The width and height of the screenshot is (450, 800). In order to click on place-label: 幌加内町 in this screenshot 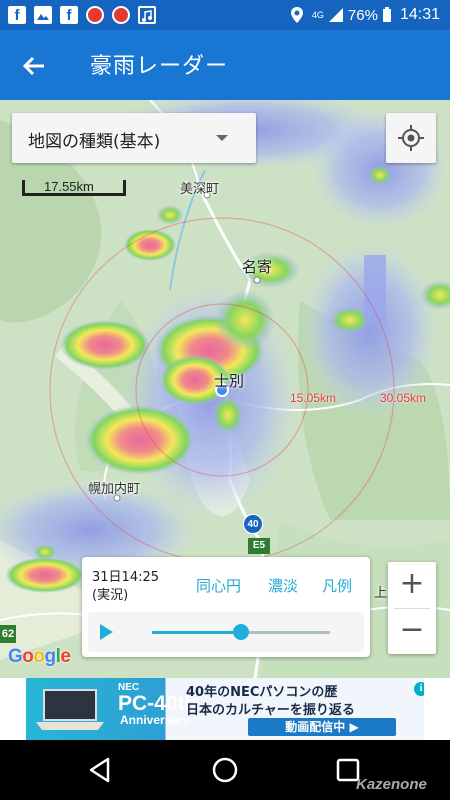, I will do `click(114, 489)`.